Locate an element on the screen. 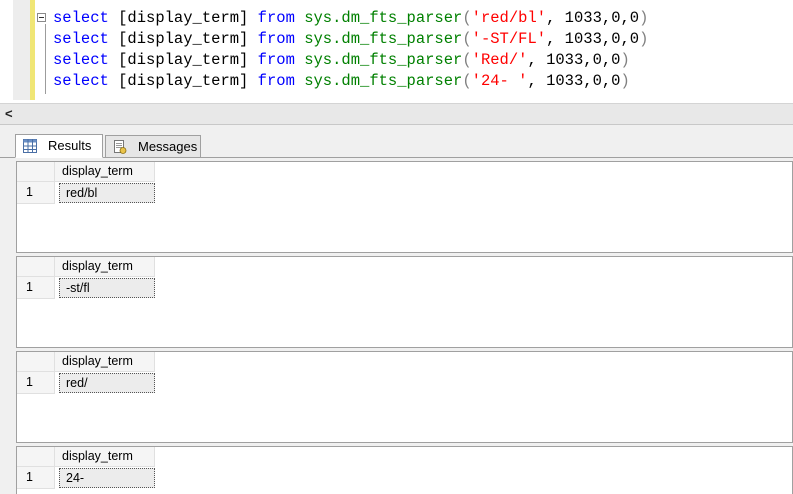  change-tracking-bar is located at coordinates (32, 50).